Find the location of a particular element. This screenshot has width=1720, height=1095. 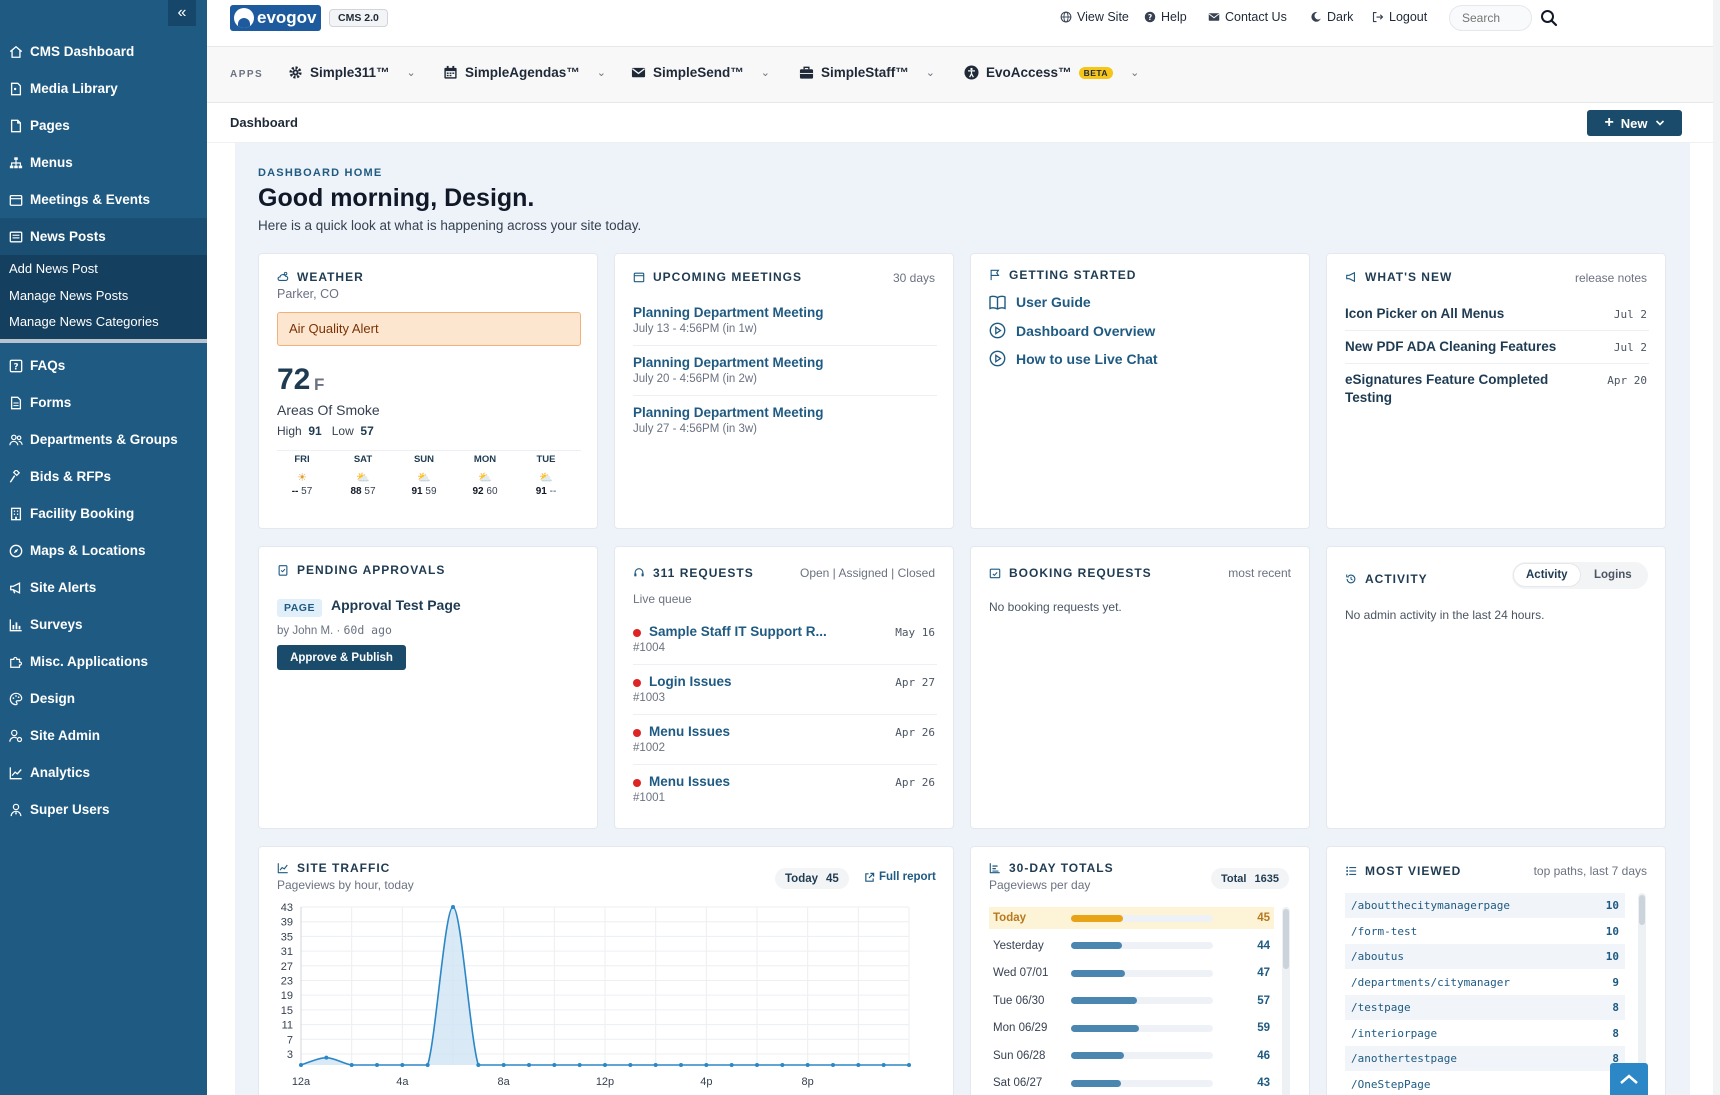

logout-link: Logout is located at coordinates (1399, 17).